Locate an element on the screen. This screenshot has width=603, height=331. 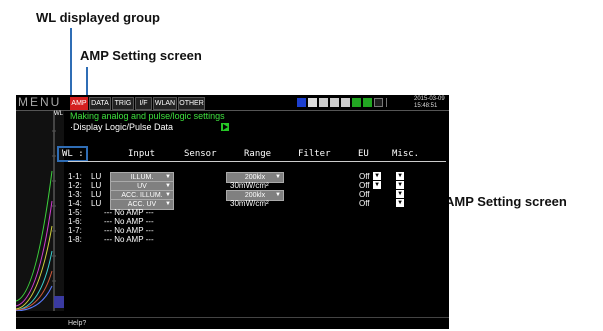
row-1-2-range: 30mW/cm² is located at coordinates (249, 185).